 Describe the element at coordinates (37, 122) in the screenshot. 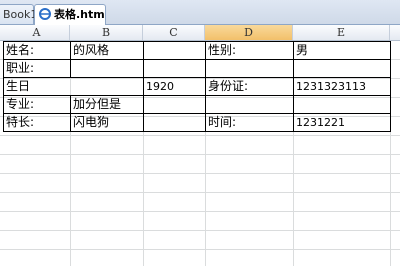

I see `cell-specialty-label: 特长:` at that location.